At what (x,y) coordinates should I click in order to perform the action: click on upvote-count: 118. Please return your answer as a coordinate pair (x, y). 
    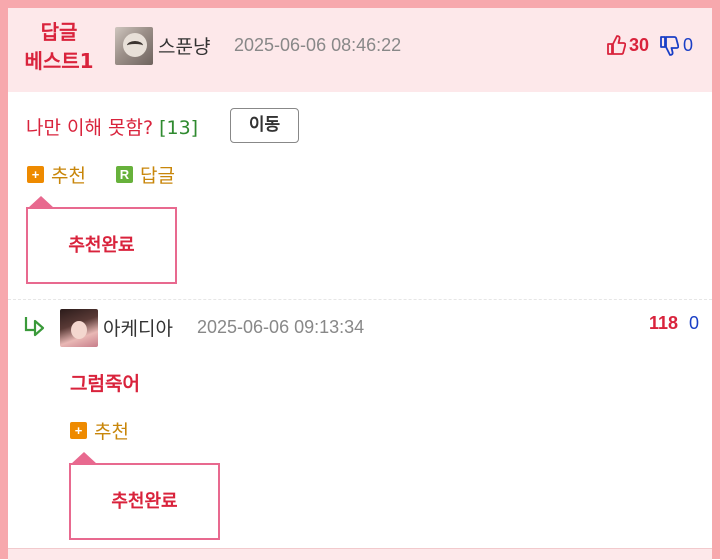
    Looking at the image, I should click on (664, 323).